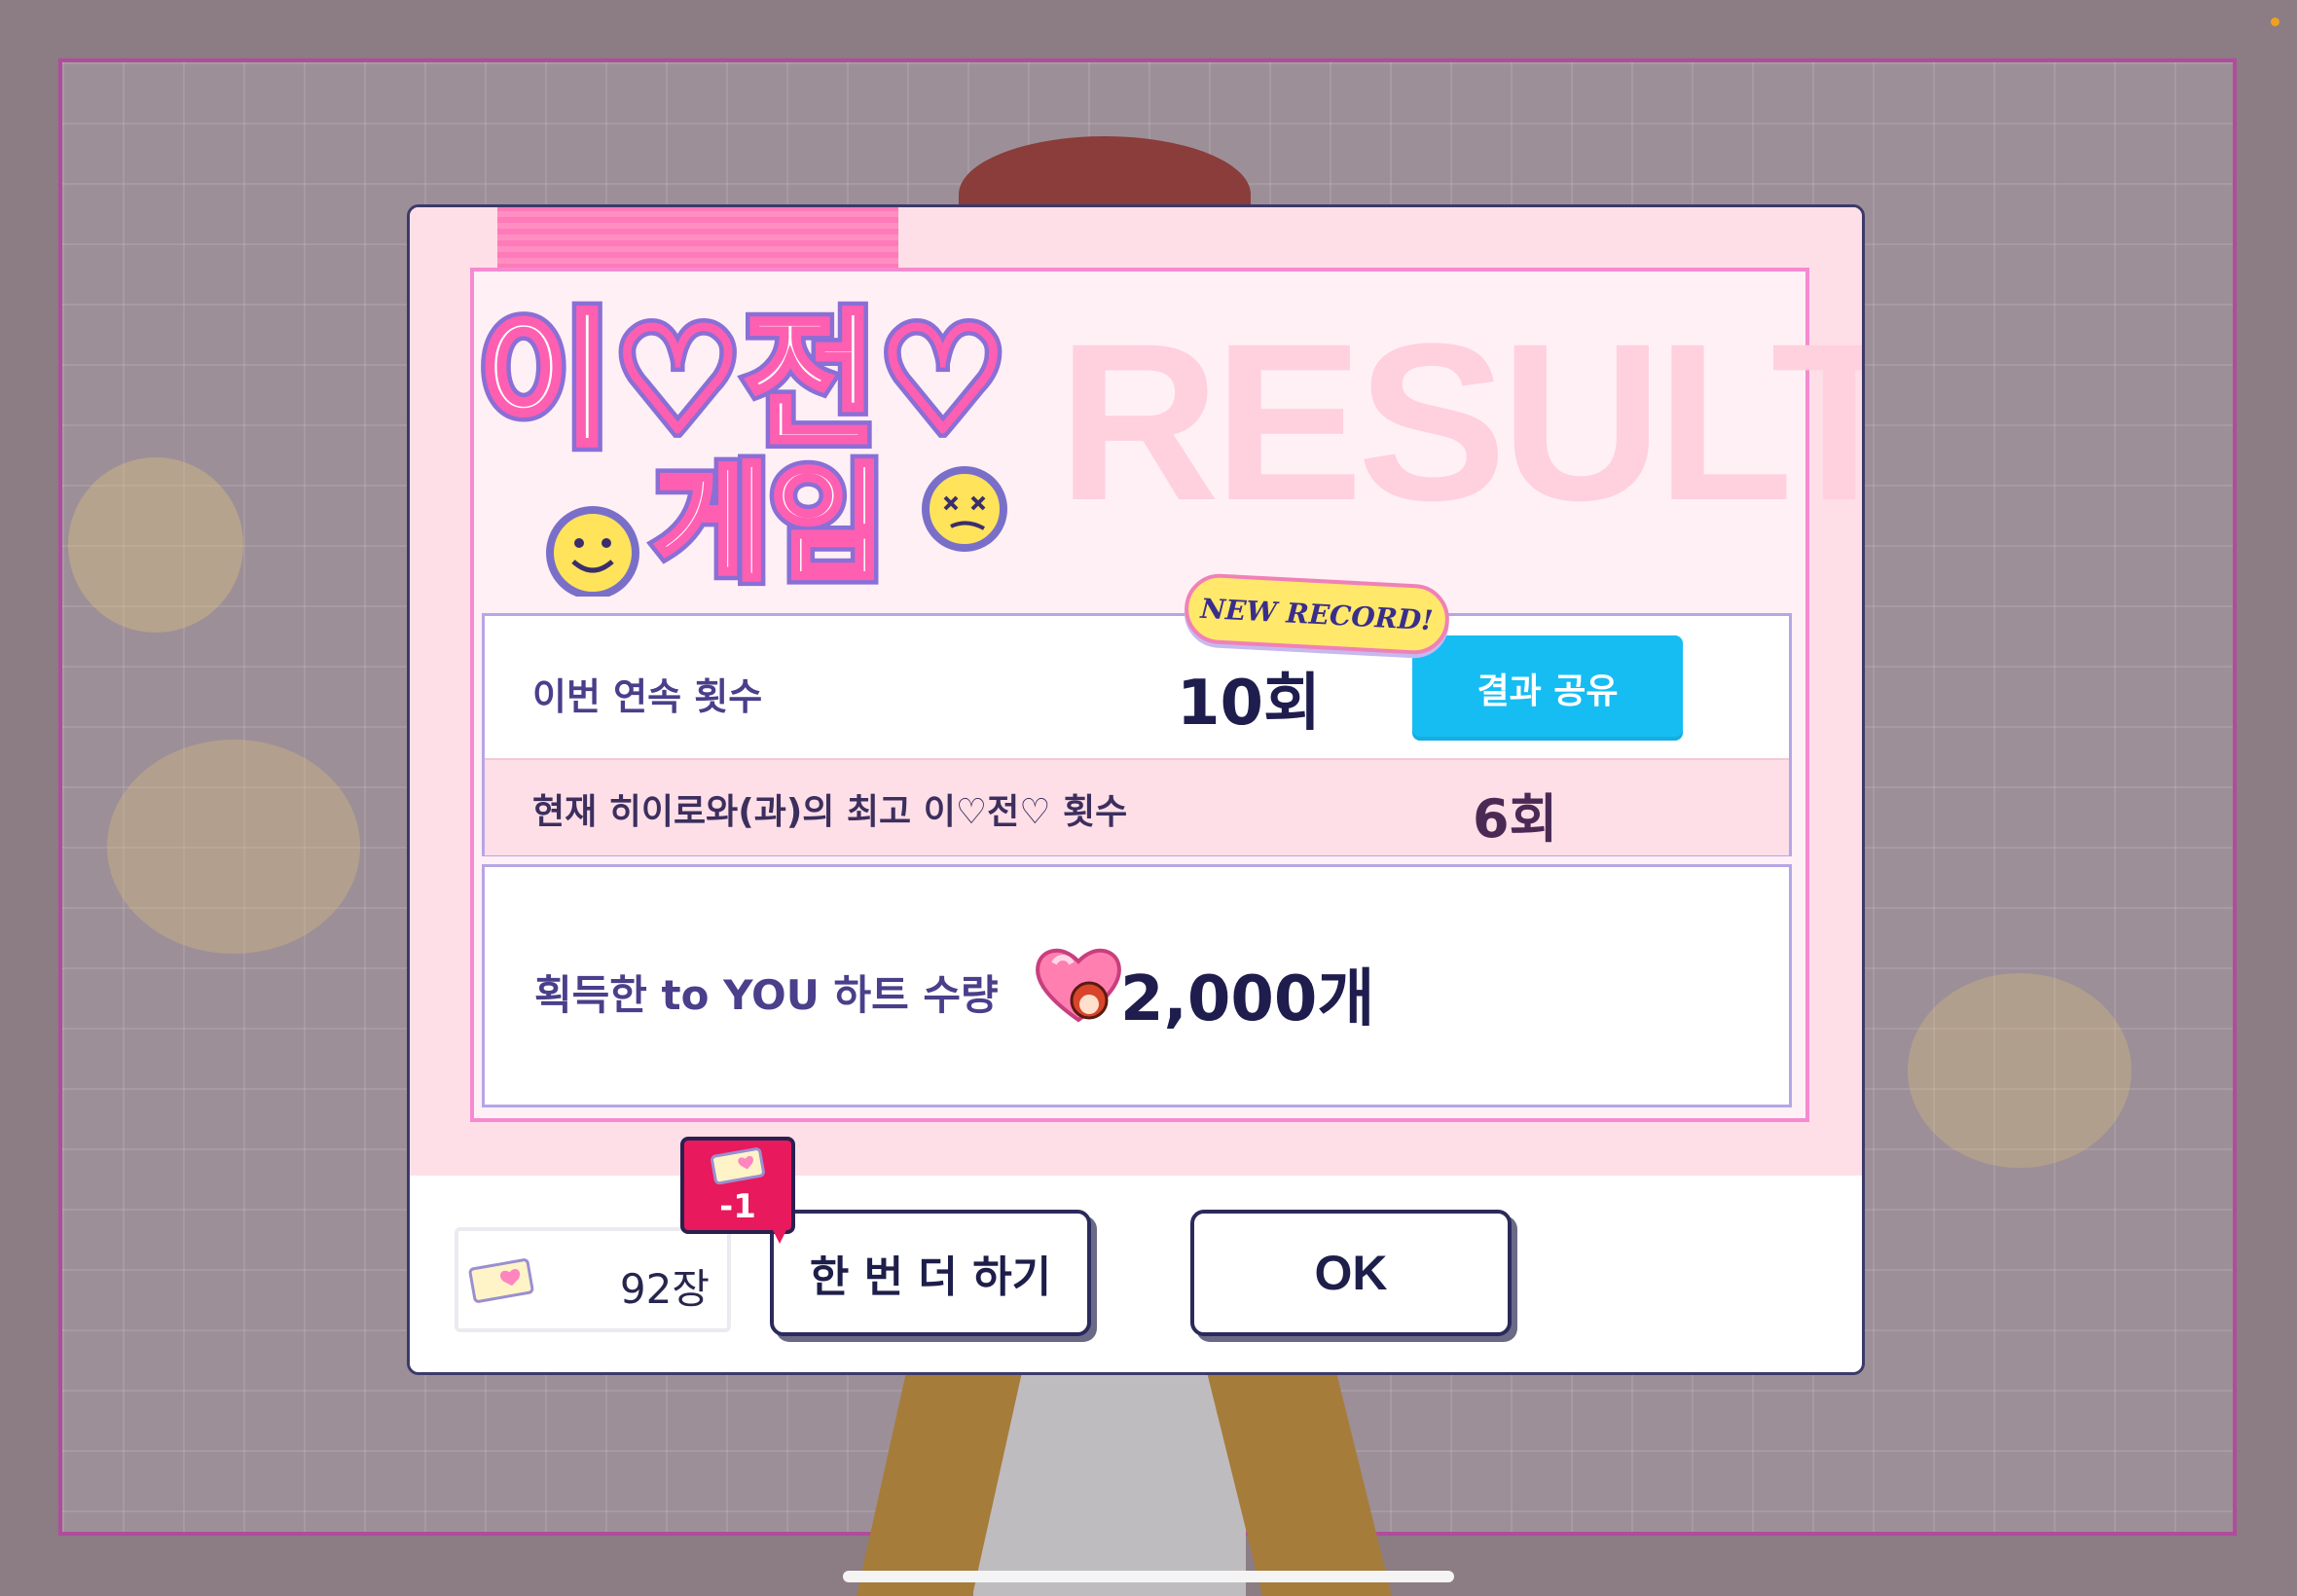  Describe the element at coordinates (1247, 999) in the screenshot. I see `reward-value: 2,000개` at that location.